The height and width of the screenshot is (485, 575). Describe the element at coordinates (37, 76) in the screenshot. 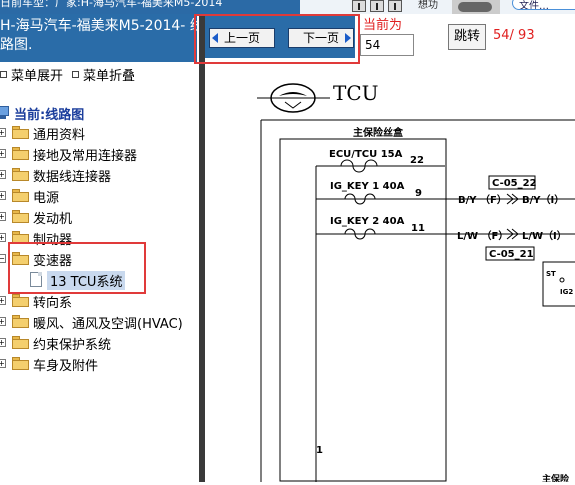

I see `menu-expand-label: 菜单展开` at that location.